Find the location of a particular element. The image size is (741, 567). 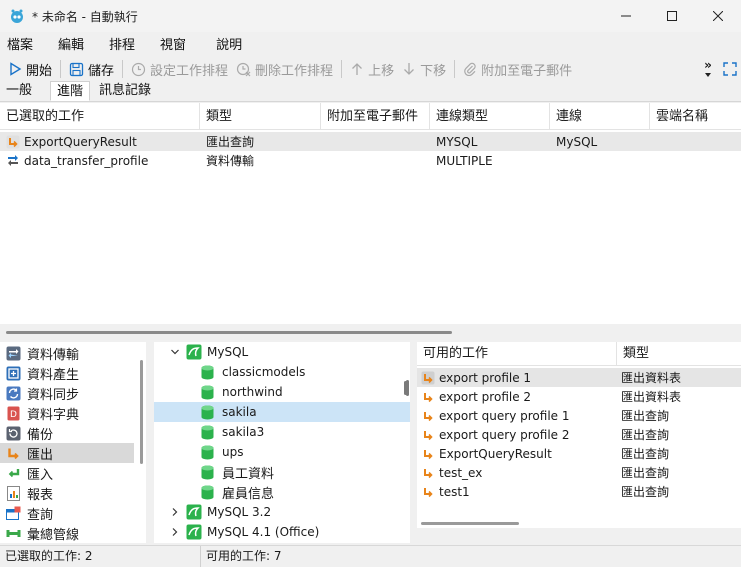

available-jobs-hscrollbar is located at coordinates (579, 523).